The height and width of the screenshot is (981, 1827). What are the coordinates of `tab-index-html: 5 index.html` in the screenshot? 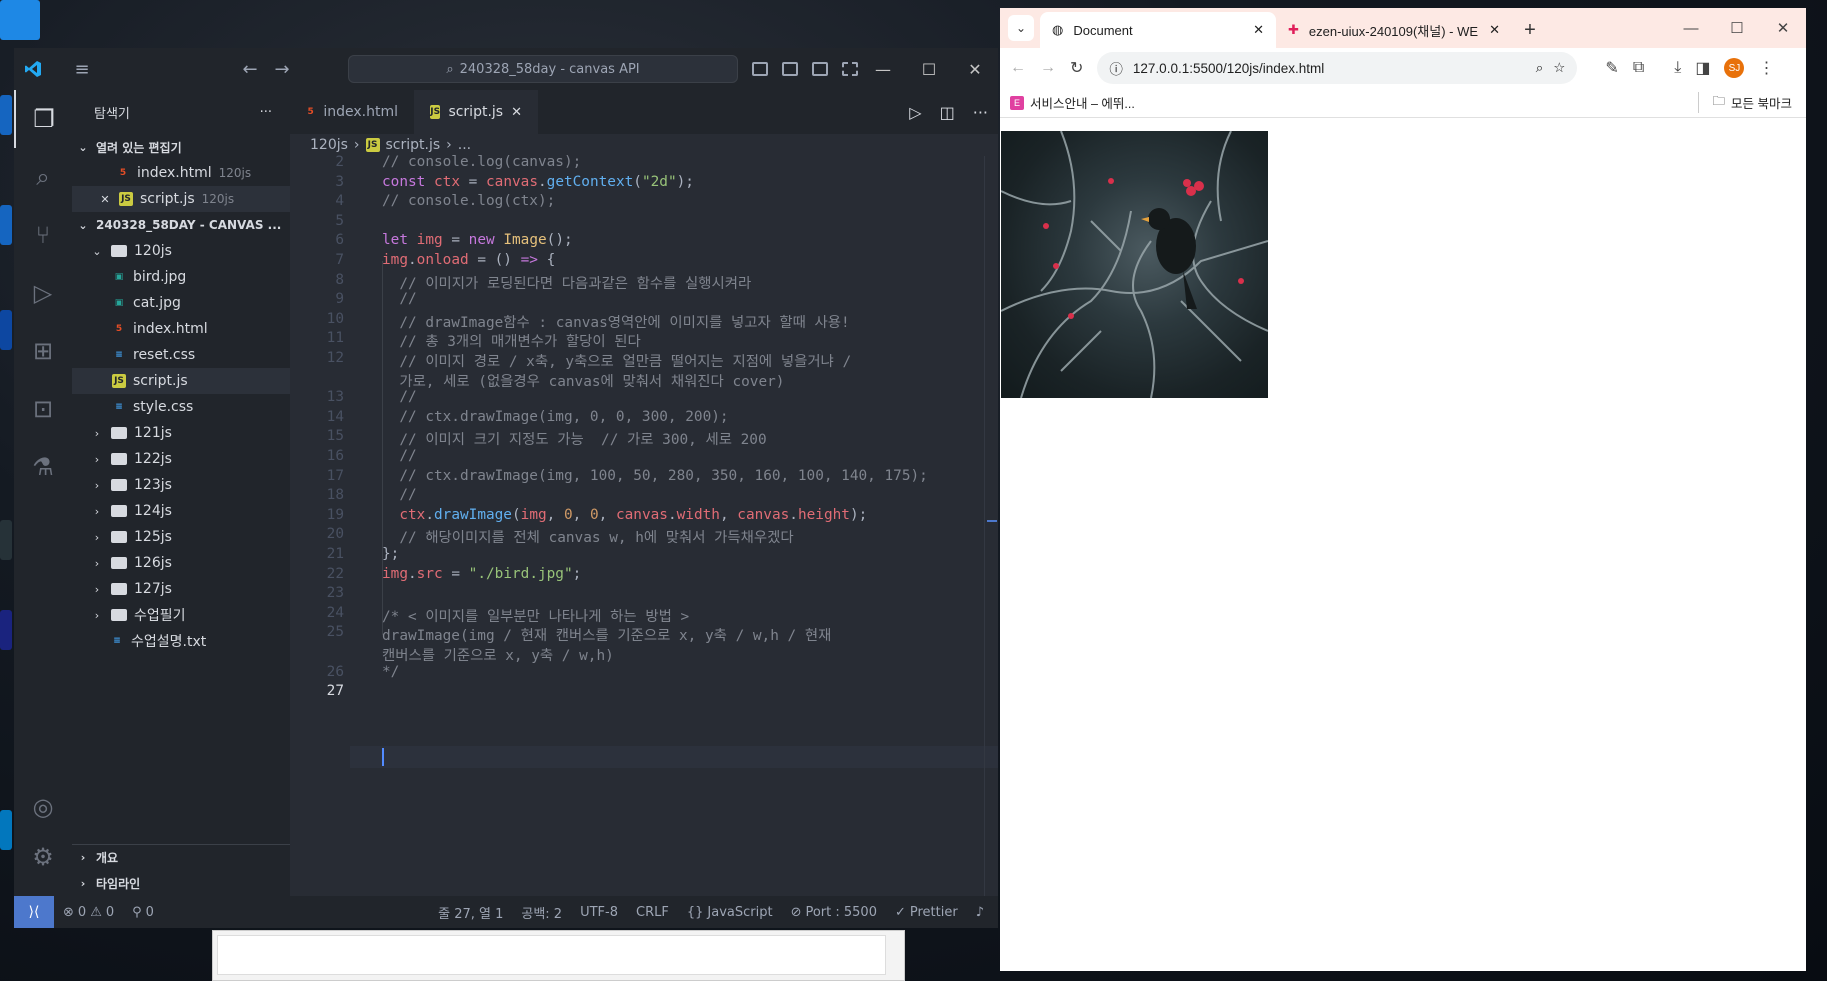 It's located at (352, 112).